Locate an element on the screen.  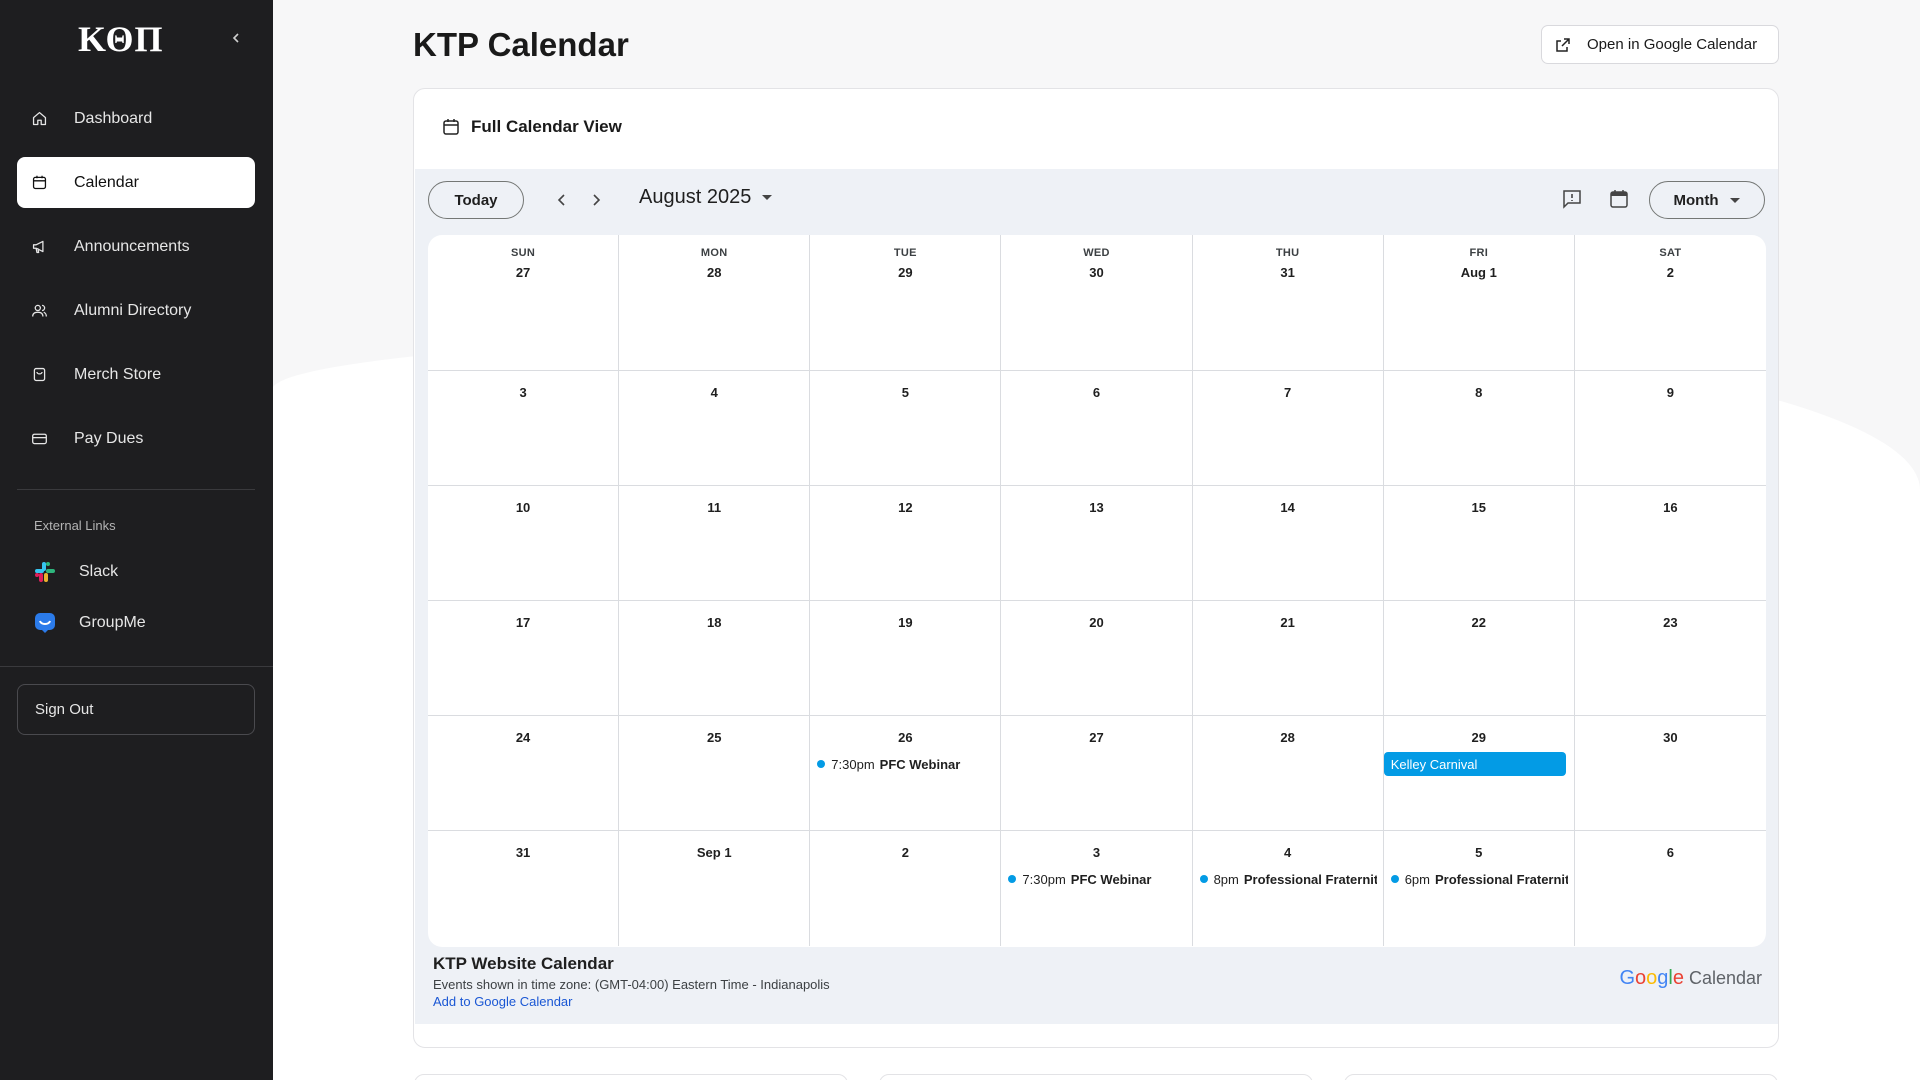
day-cell: 4 is located at coordinates (715, 428).